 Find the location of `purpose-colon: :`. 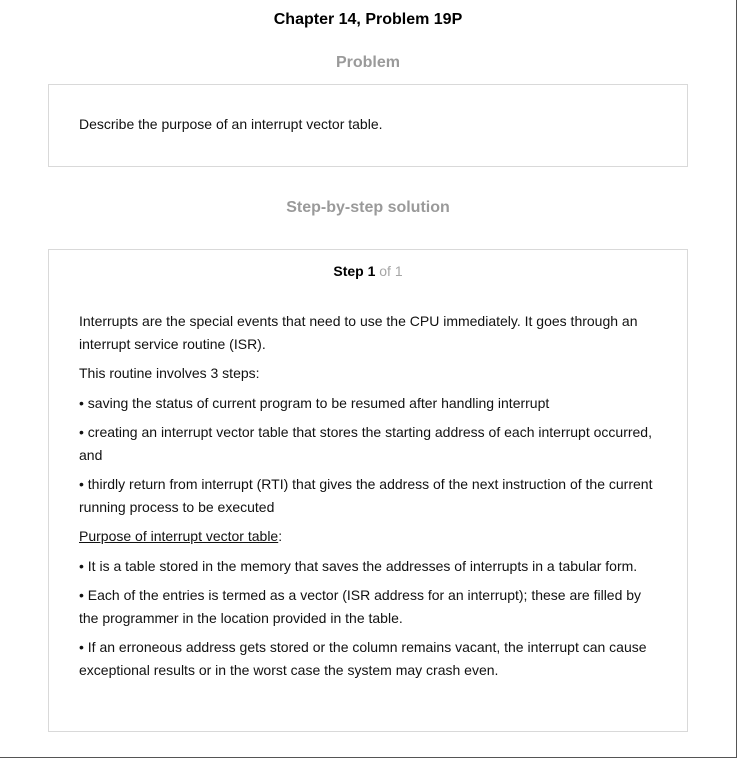

purpose-colon: : is located at coordinates (280, 536).